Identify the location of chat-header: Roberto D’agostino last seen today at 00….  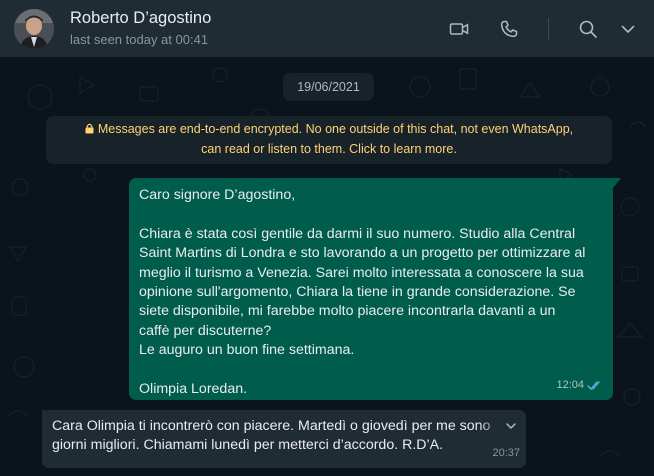
(327, 28).